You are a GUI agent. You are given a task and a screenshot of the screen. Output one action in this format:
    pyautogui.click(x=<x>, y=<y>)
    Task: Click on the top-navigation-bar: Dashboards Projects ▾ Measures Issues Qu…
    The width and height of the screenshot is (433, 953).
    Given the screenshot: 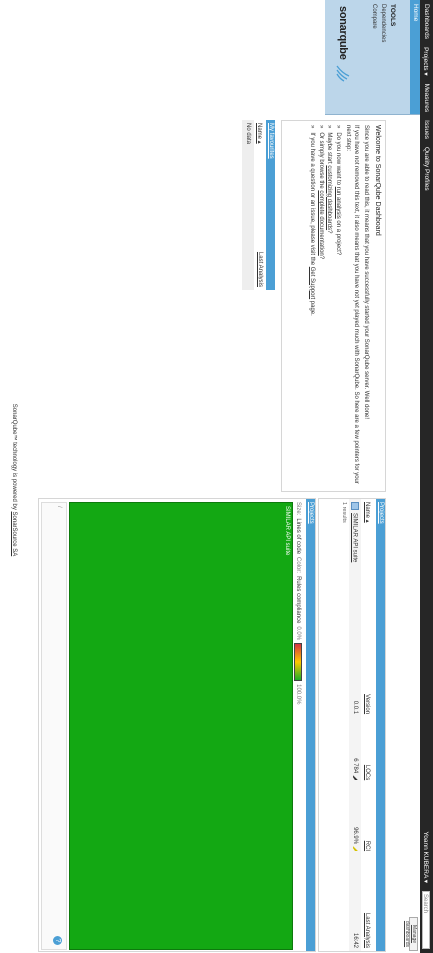 What is the action you would take?
    pyautogui.click(x=426, y=476)
    